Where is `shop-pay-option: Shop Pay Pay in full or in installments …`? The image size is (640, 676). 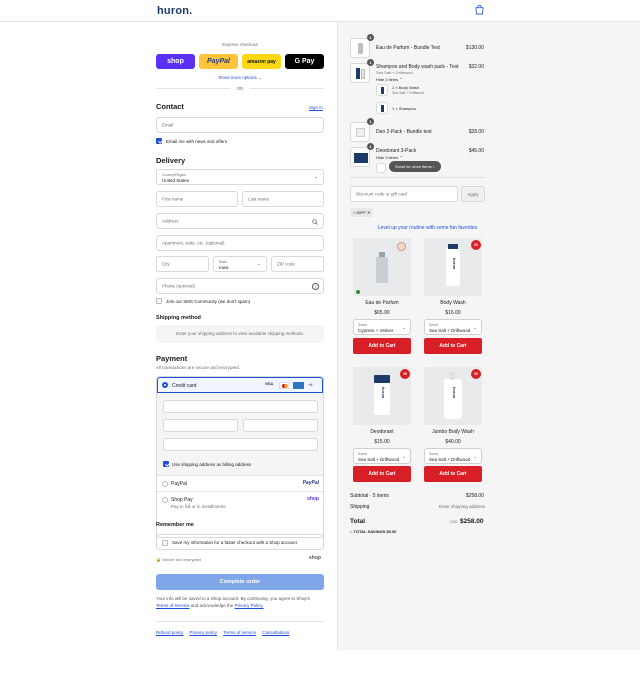 shop-pay-option: Shop Pay Pay in full or in installments … is located at coordinates (240, 502).